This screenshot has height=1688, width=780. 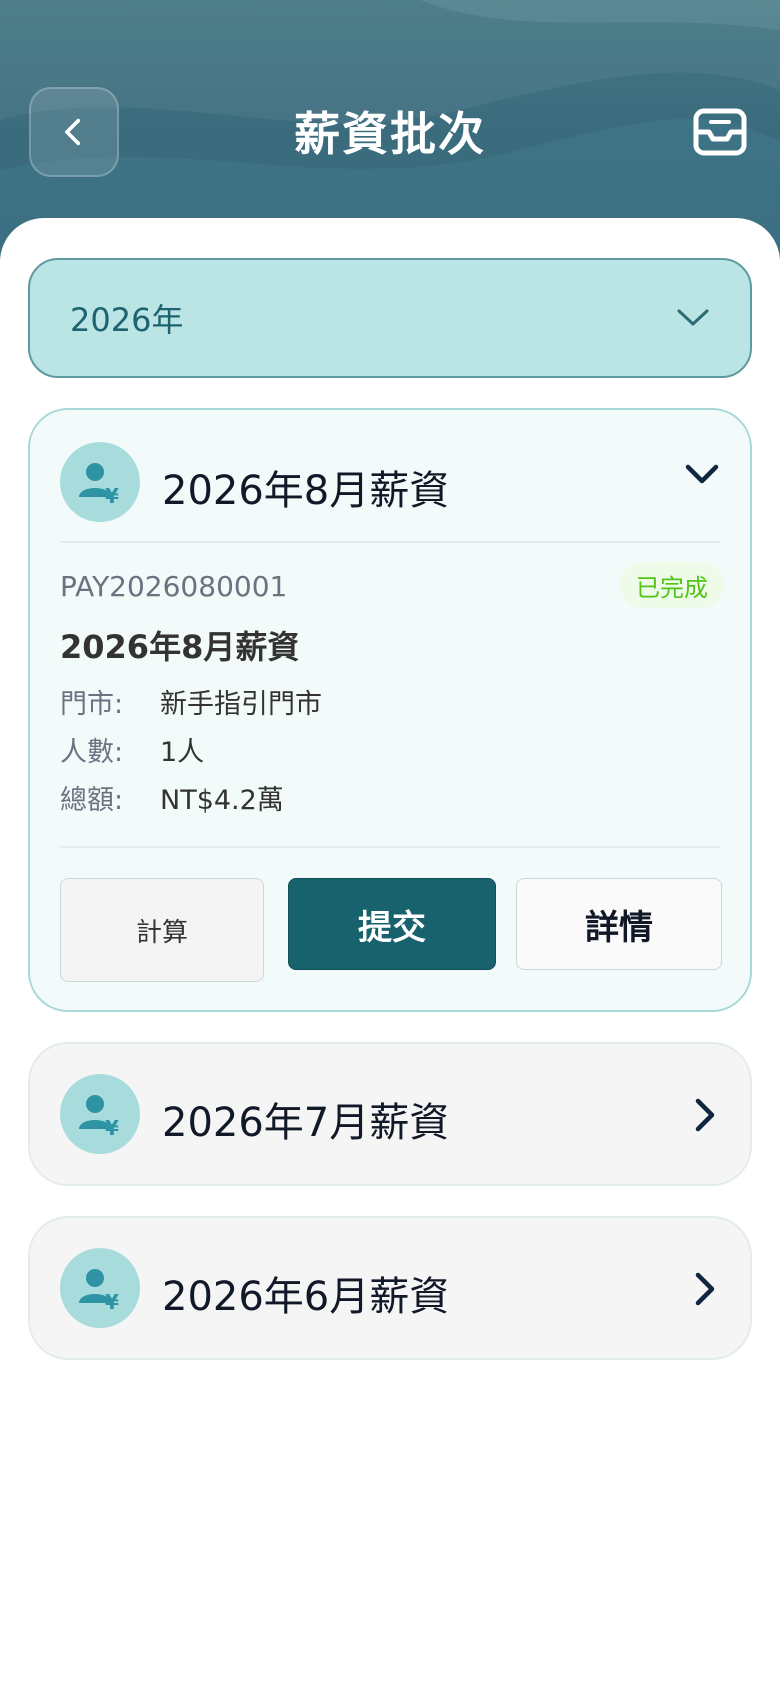 I want to click on batch-card-header: ¥ 2026年8月薪資, so click(x=390, y=476).